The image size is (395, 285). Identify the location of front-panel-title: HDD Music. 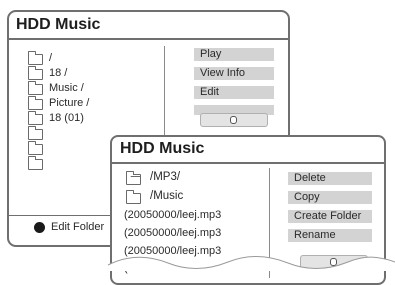
(162, 148).